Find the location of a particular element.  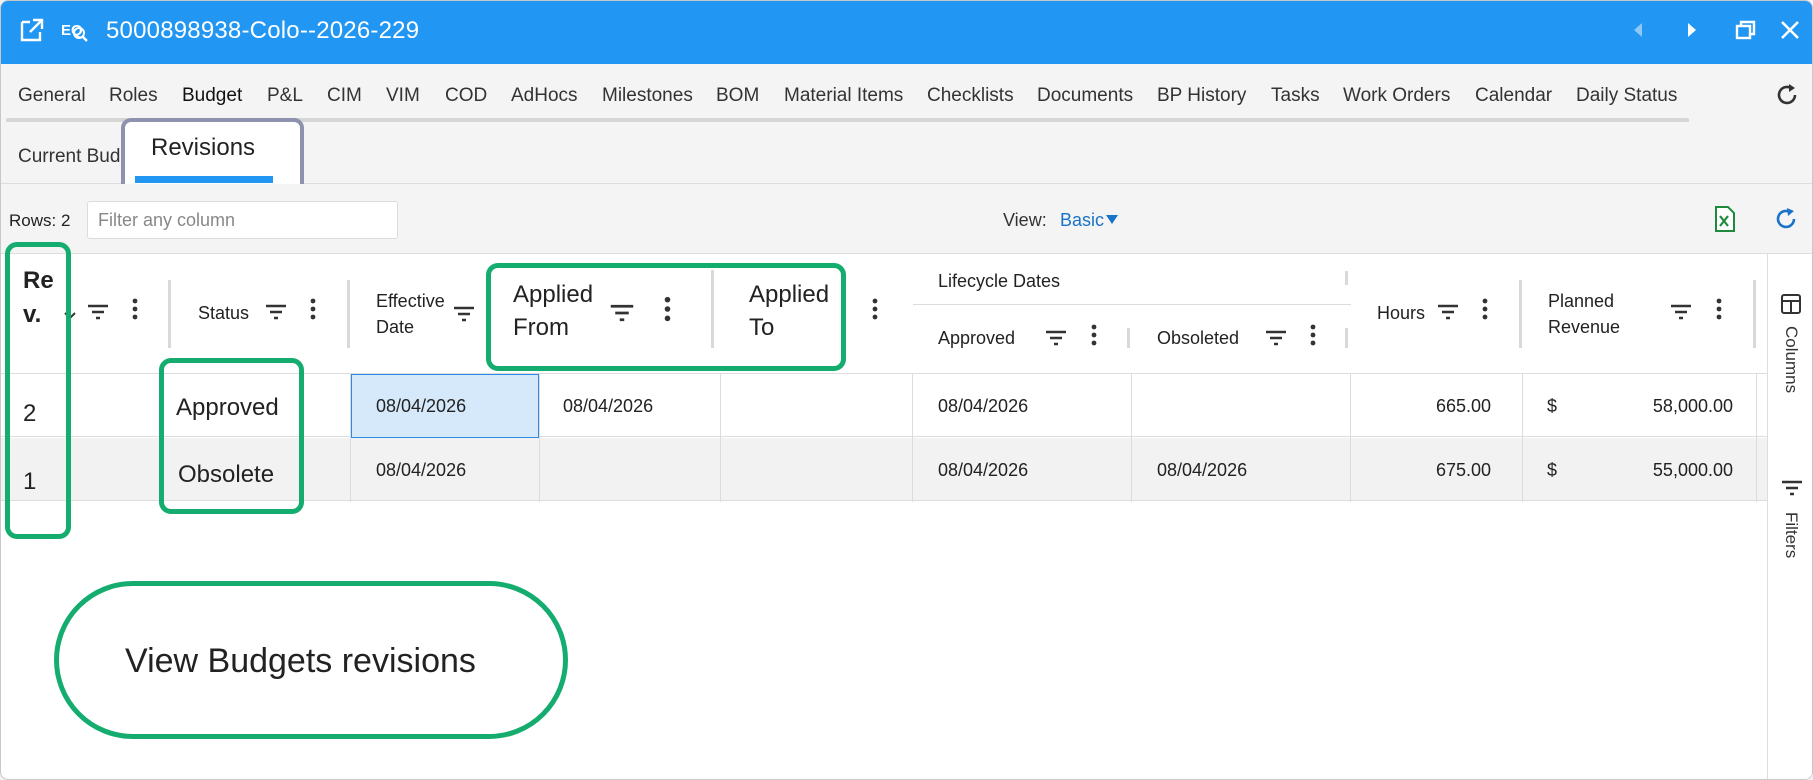

reload-icon is located at coordinates (1786, 219).